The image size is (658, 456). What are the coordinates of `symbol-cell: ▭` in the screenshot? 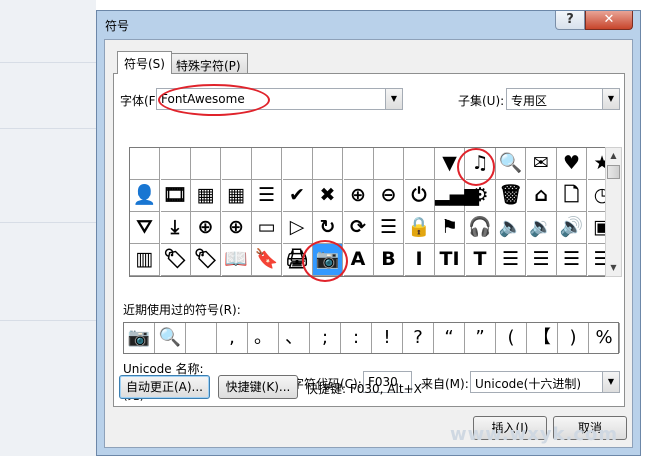 It's located at (267, 228).